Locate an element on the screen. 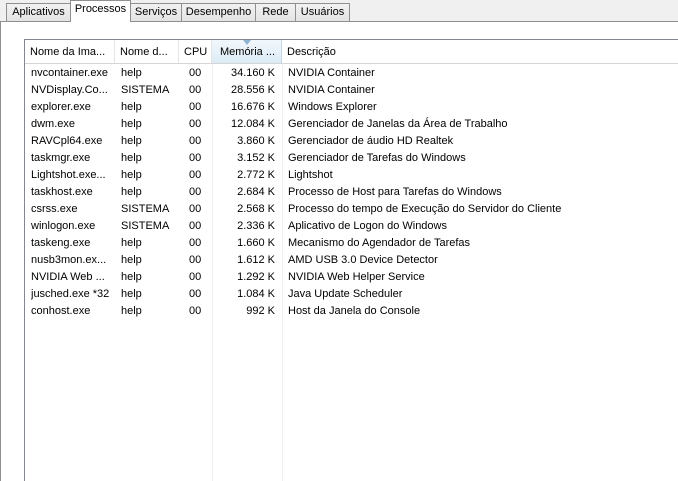 The width and height of the screenshot is (678, 481). process-memory: 3.860 K is located at coordinates (256, 141).